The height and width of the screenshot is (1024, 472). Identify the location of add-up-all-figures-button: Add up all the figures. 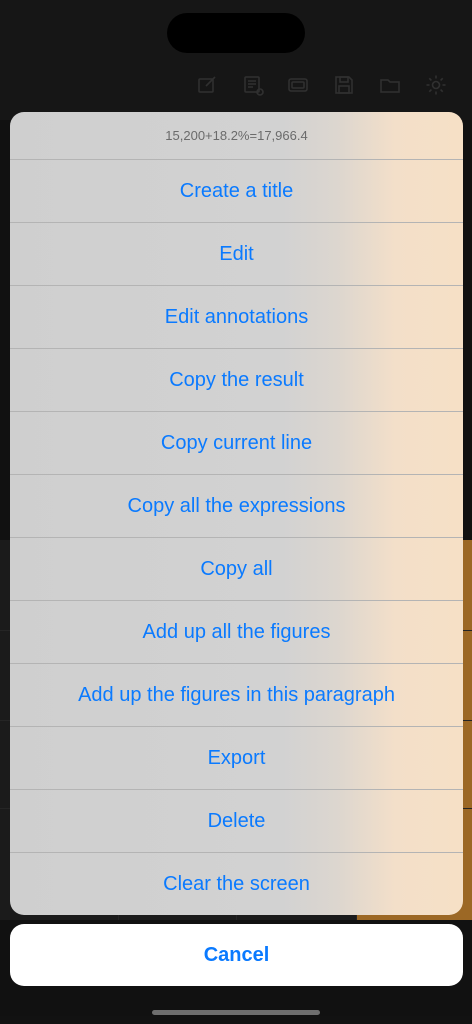
(236, 632).